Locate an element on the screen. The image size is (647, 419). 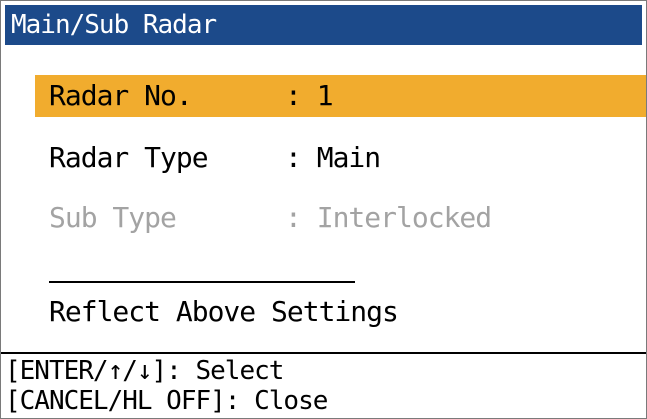
sub-type-value: : Interlocked is located at coordinates (388, 217).